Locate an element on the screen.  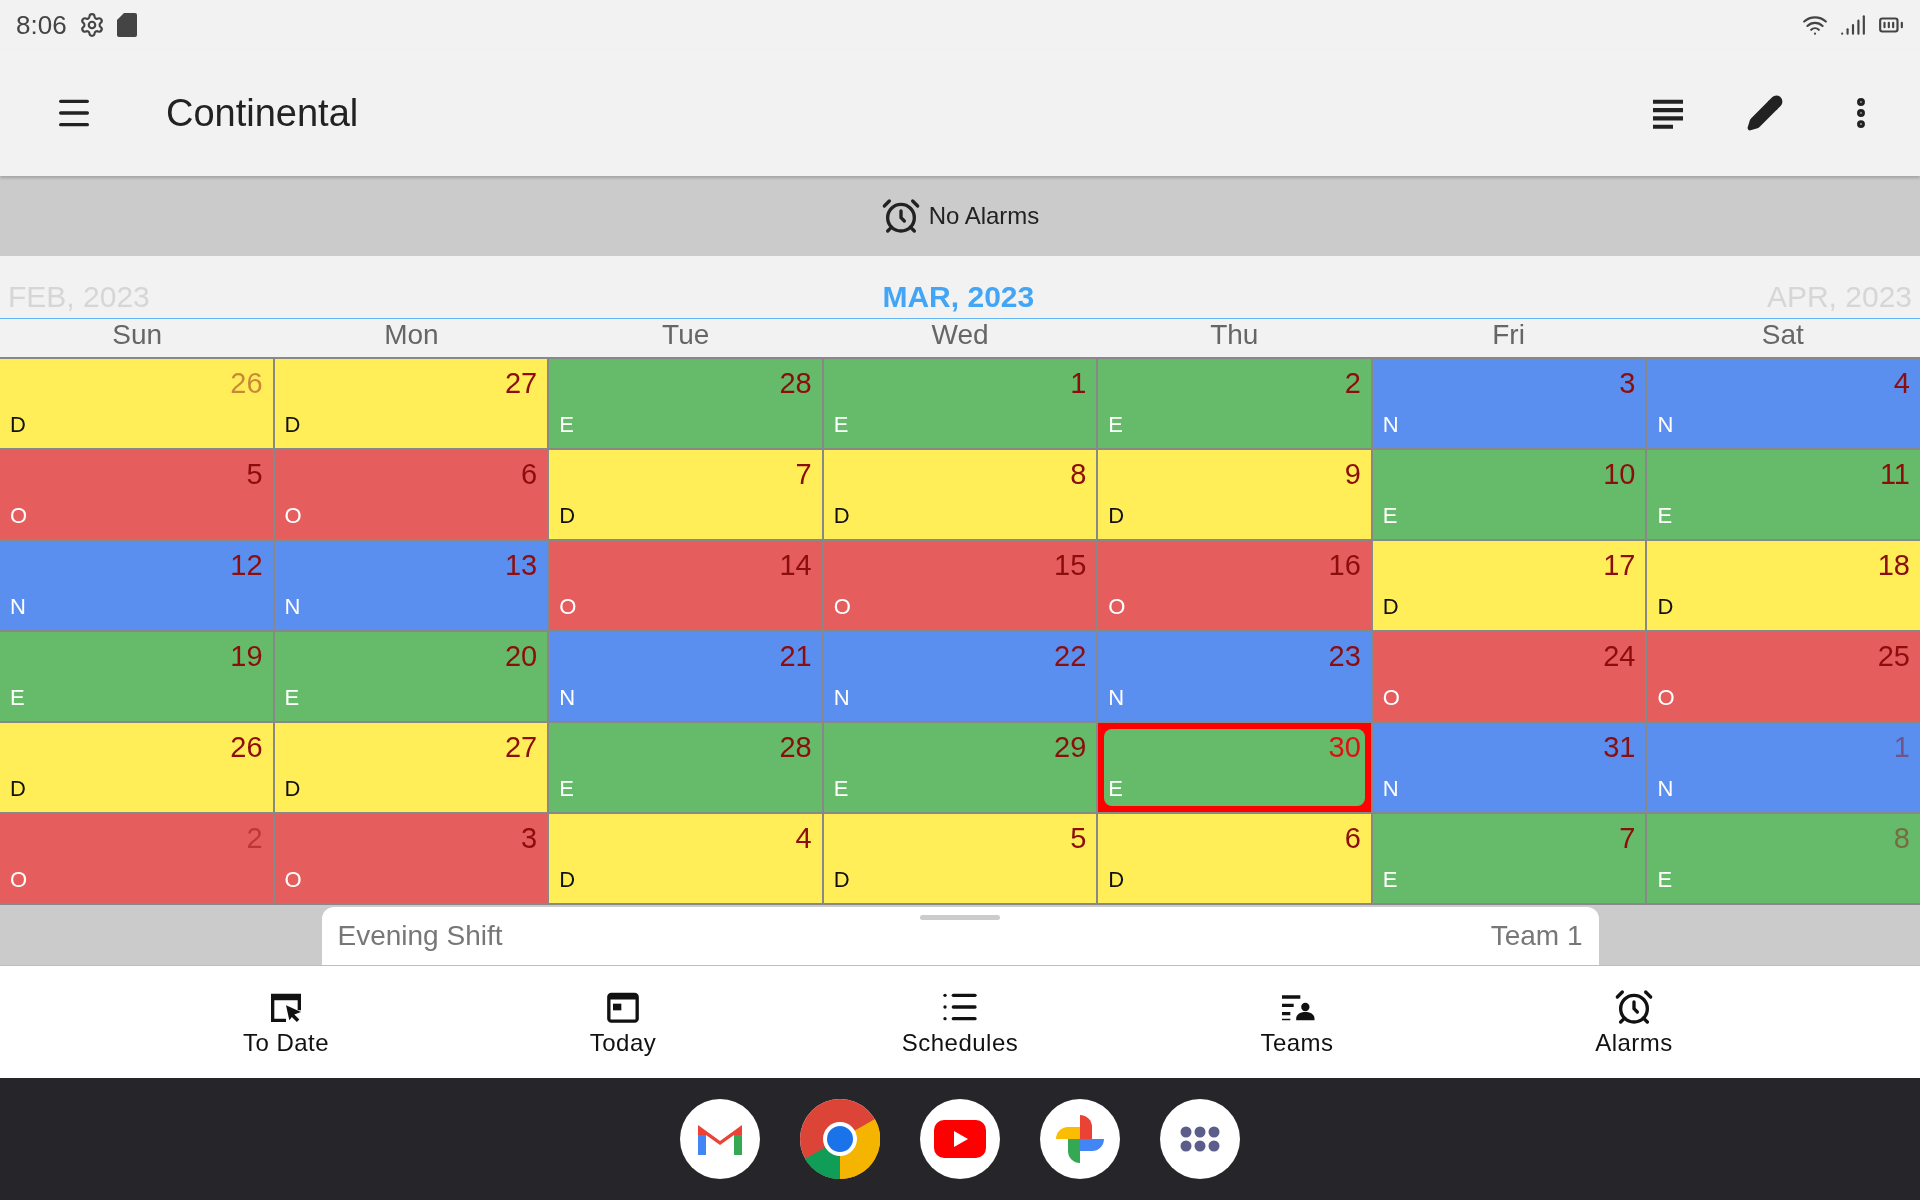
circle-logo-icon is located at coordinates (840, 1139).